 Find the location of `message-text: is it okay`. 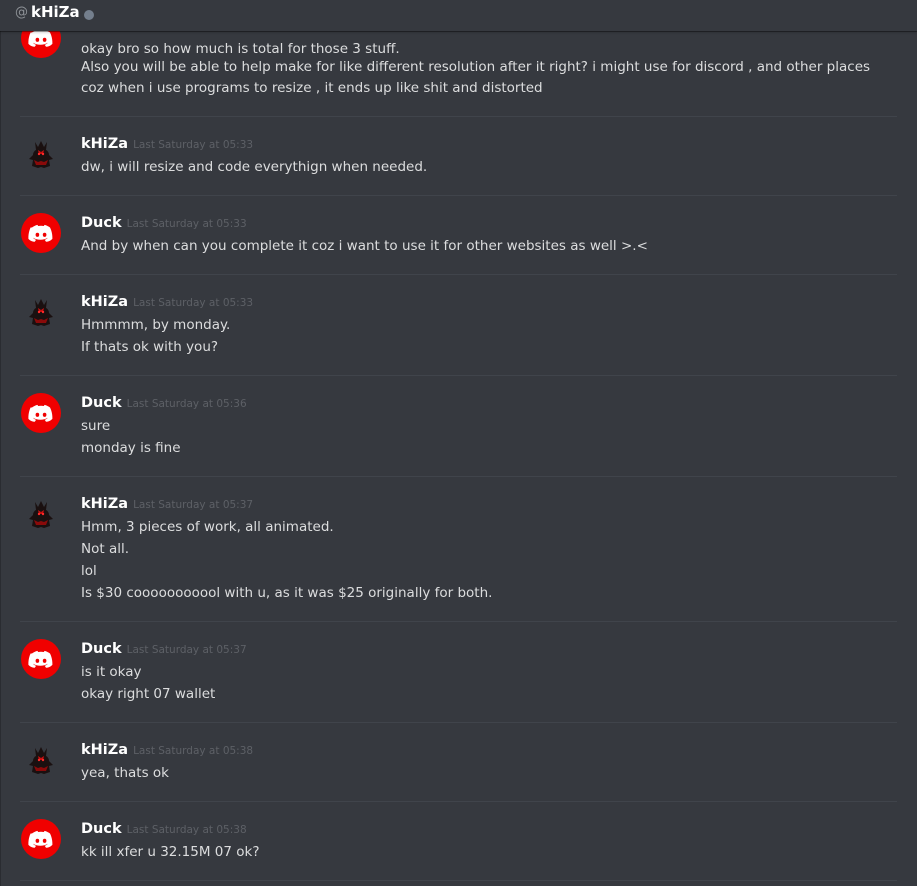

message-text: is it okay is located at coordinates (111, 672).